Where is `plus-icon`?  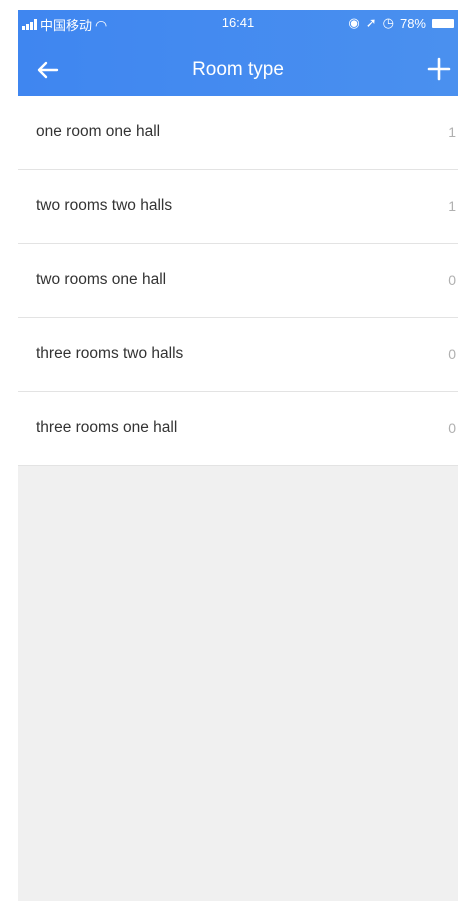 plus-icon is located at coordinates (439, 69).